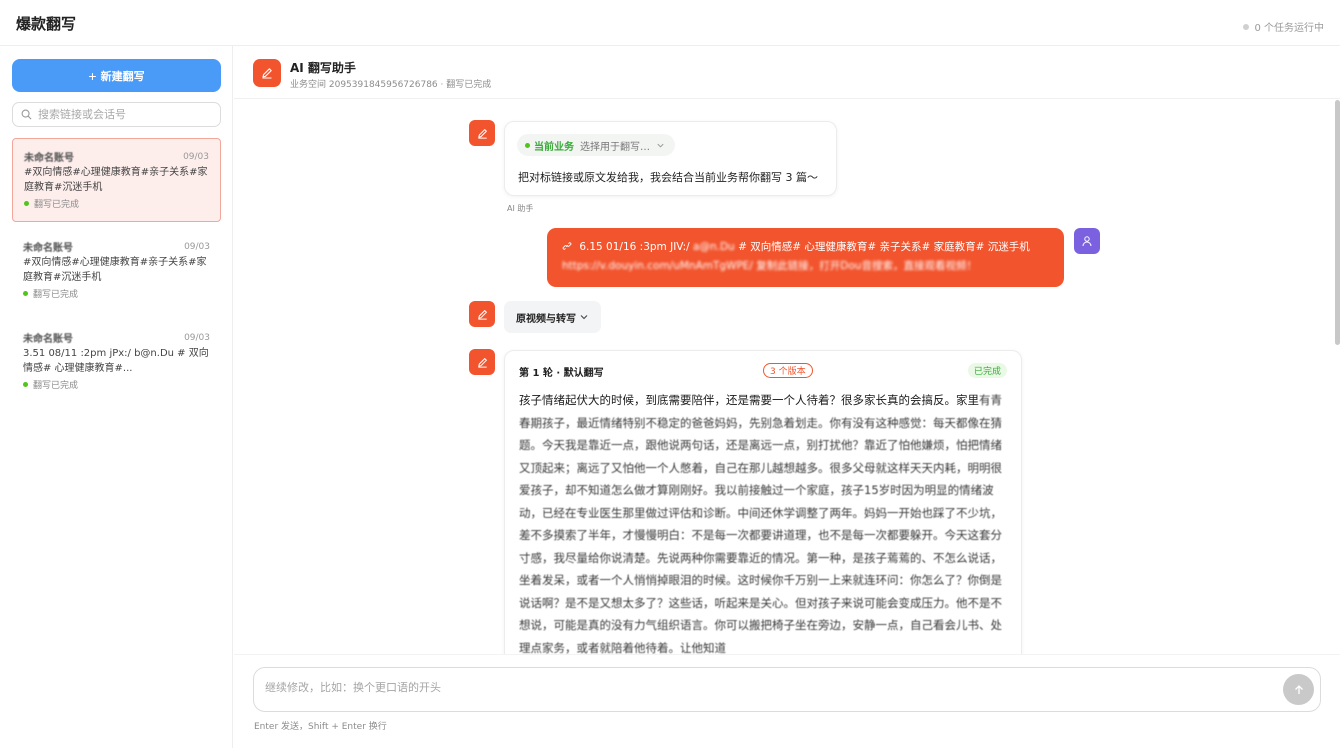  What do you see at coordinates (1246, 26) in the screenshot?
I see `task-status-dot` at bounding box center [1246, 26].